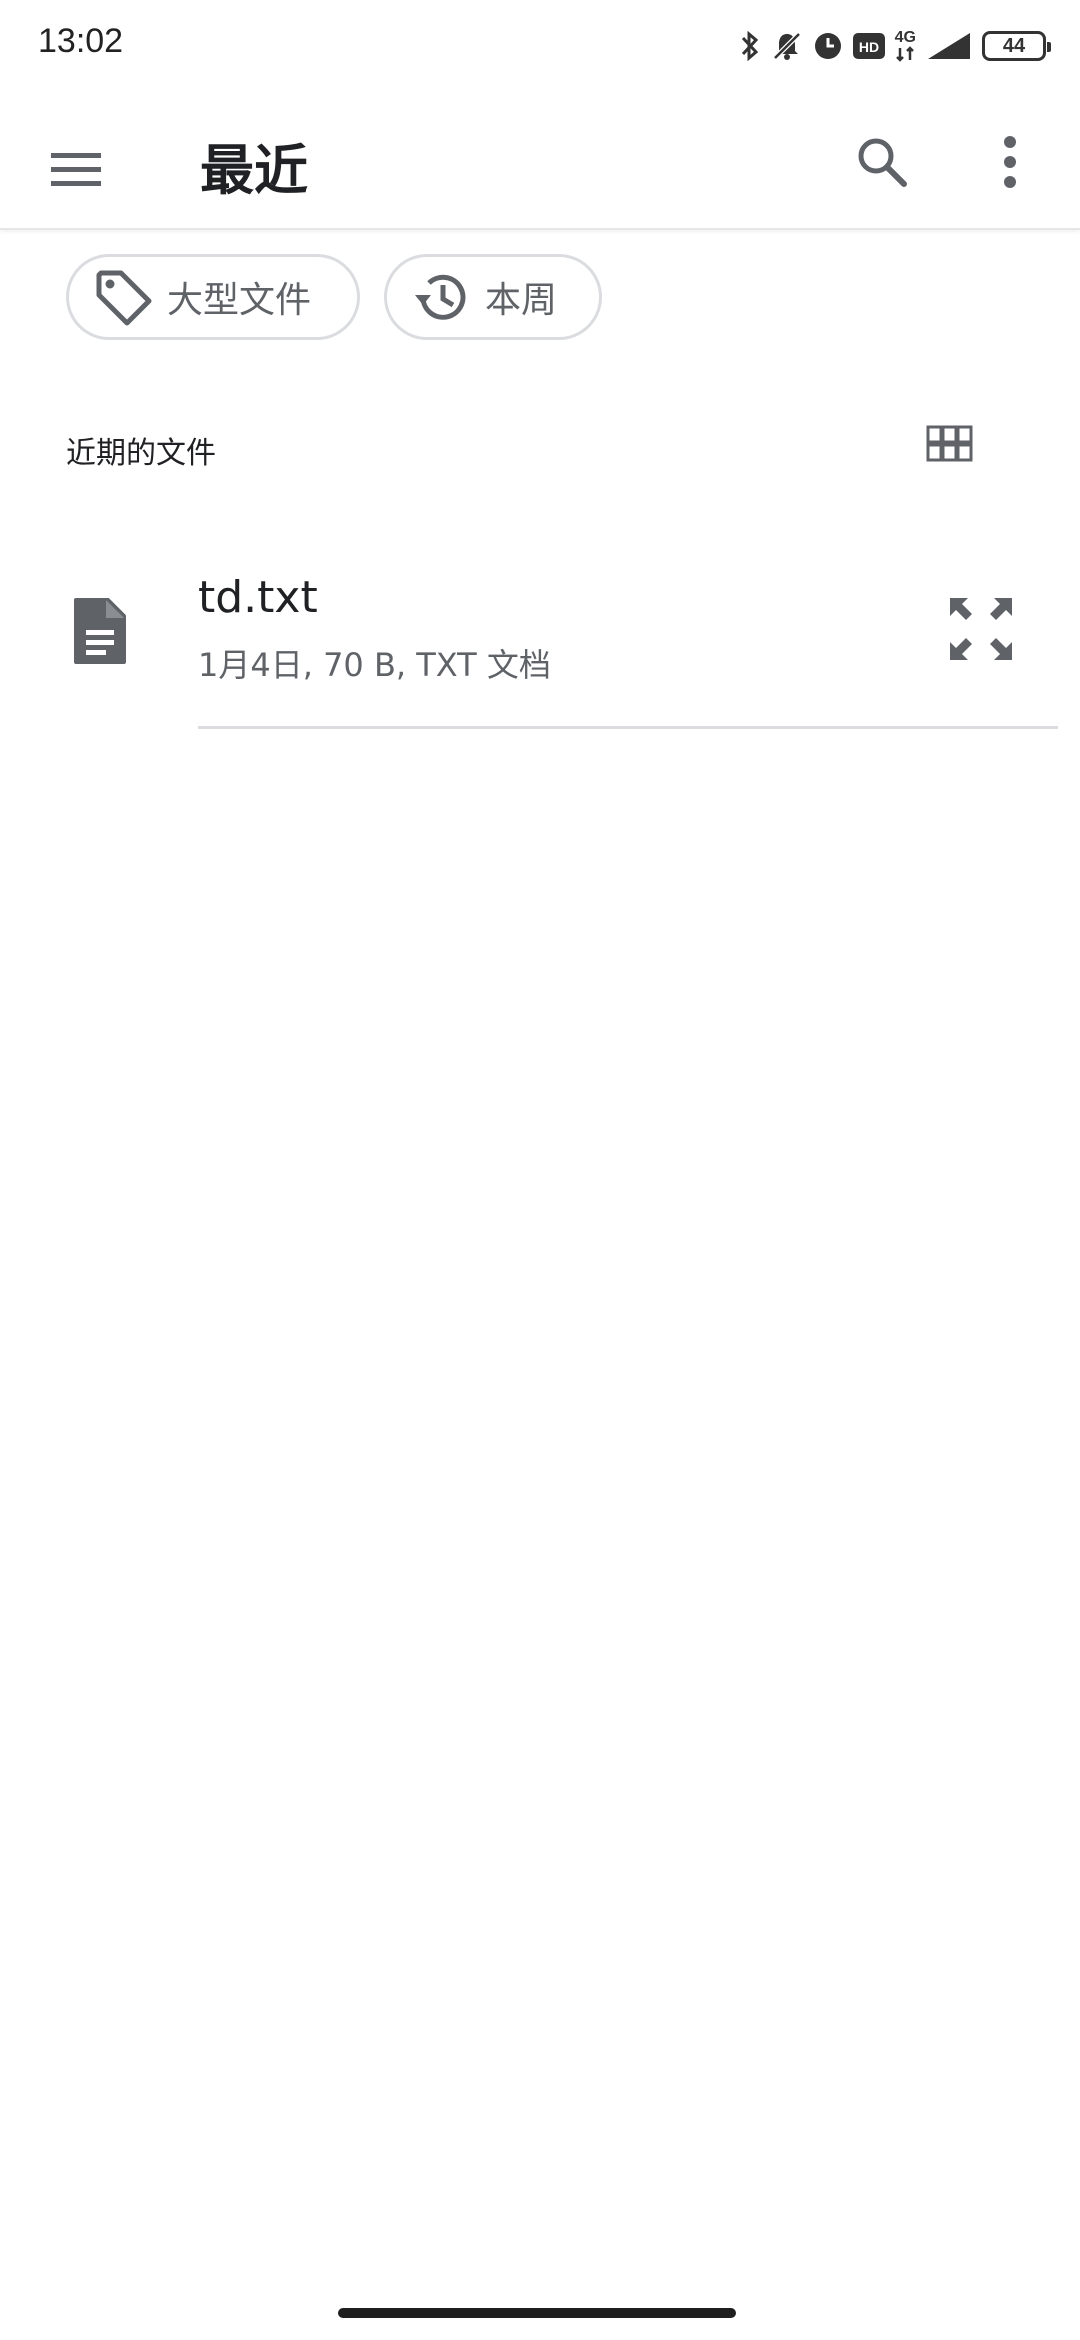 The image size is (1080, 2340). I want to click on status-icons: HD 4G 44, so click(895, 46).